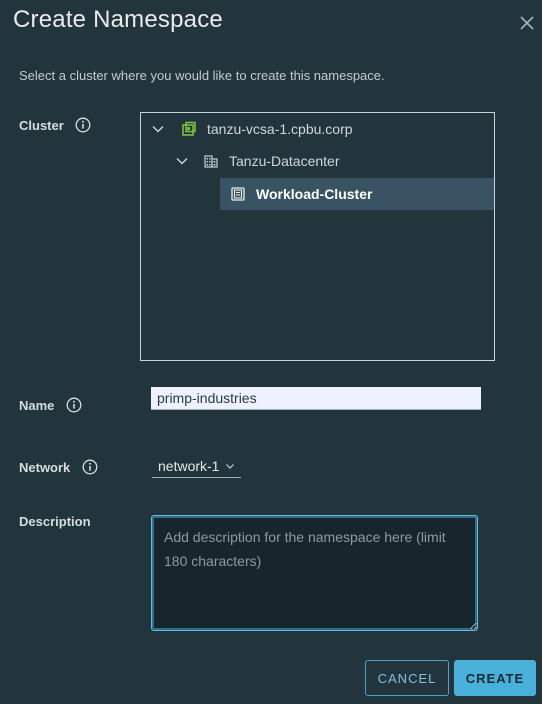 This screenshot has height=704, width=542. I want to click on tree-node-datacenter: Tanzu-Datacenter, so click(317, 161).